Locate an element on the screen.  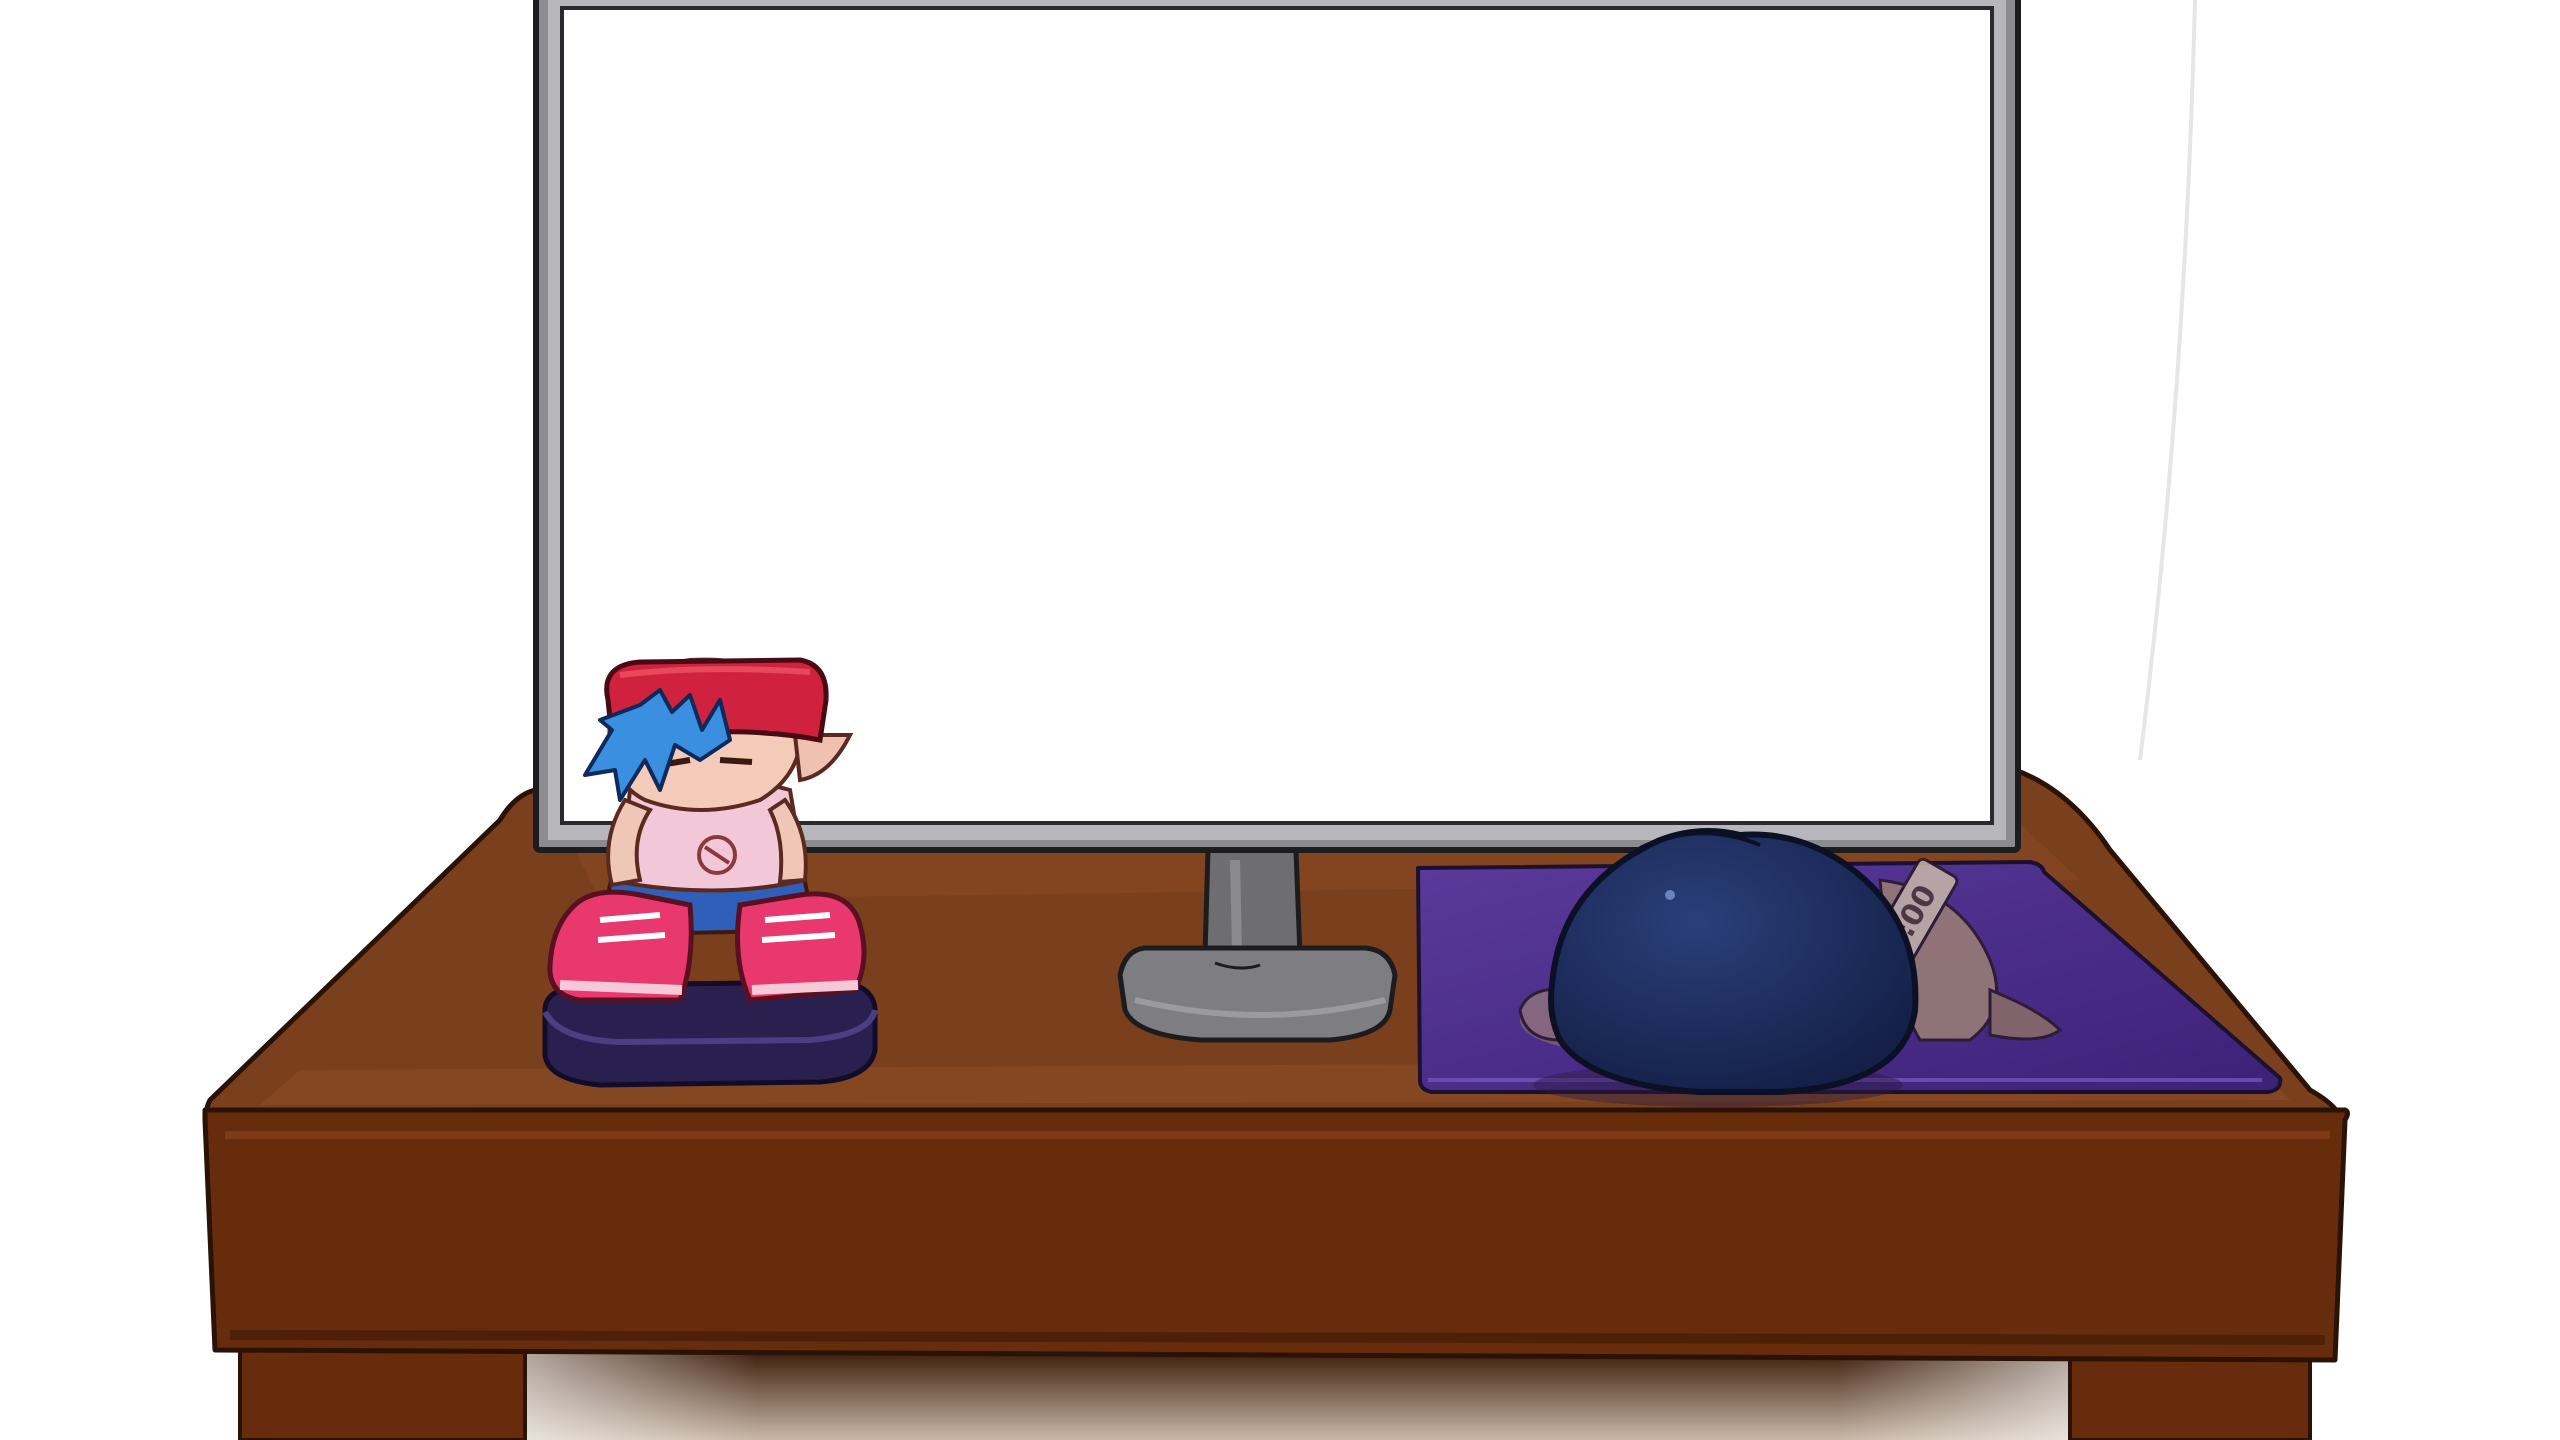
monitor-stand-base is located at coordinates (1257, 994).